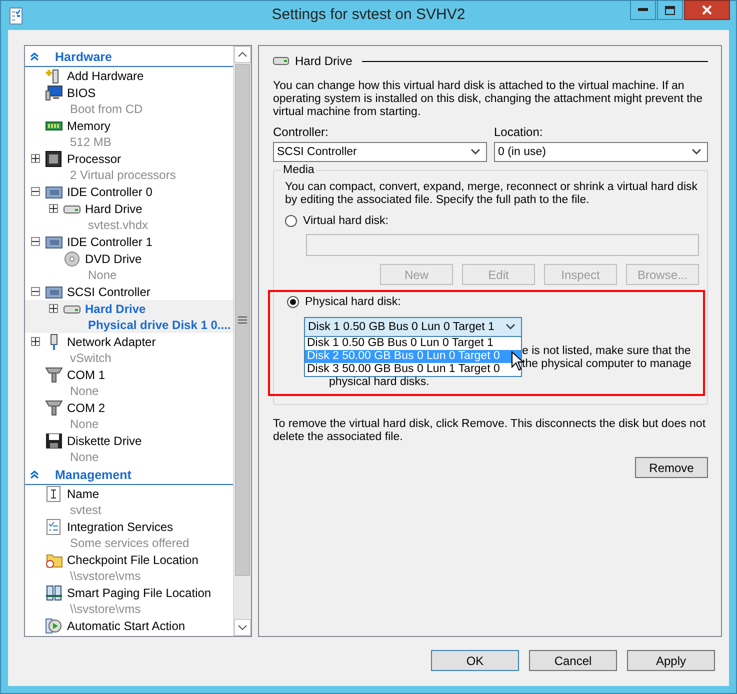 The image size is (737, 694). Describe the element at coordinates (86, 375) in the screenshot. I see `item-label: COM 1` at that location.